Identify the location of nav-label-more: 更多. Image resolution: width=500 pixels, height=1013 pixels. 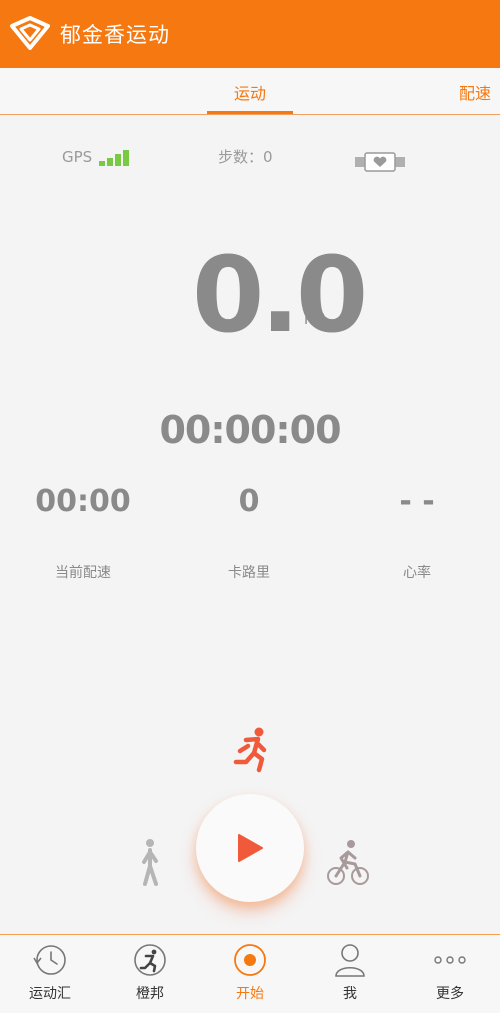
(450, 994).